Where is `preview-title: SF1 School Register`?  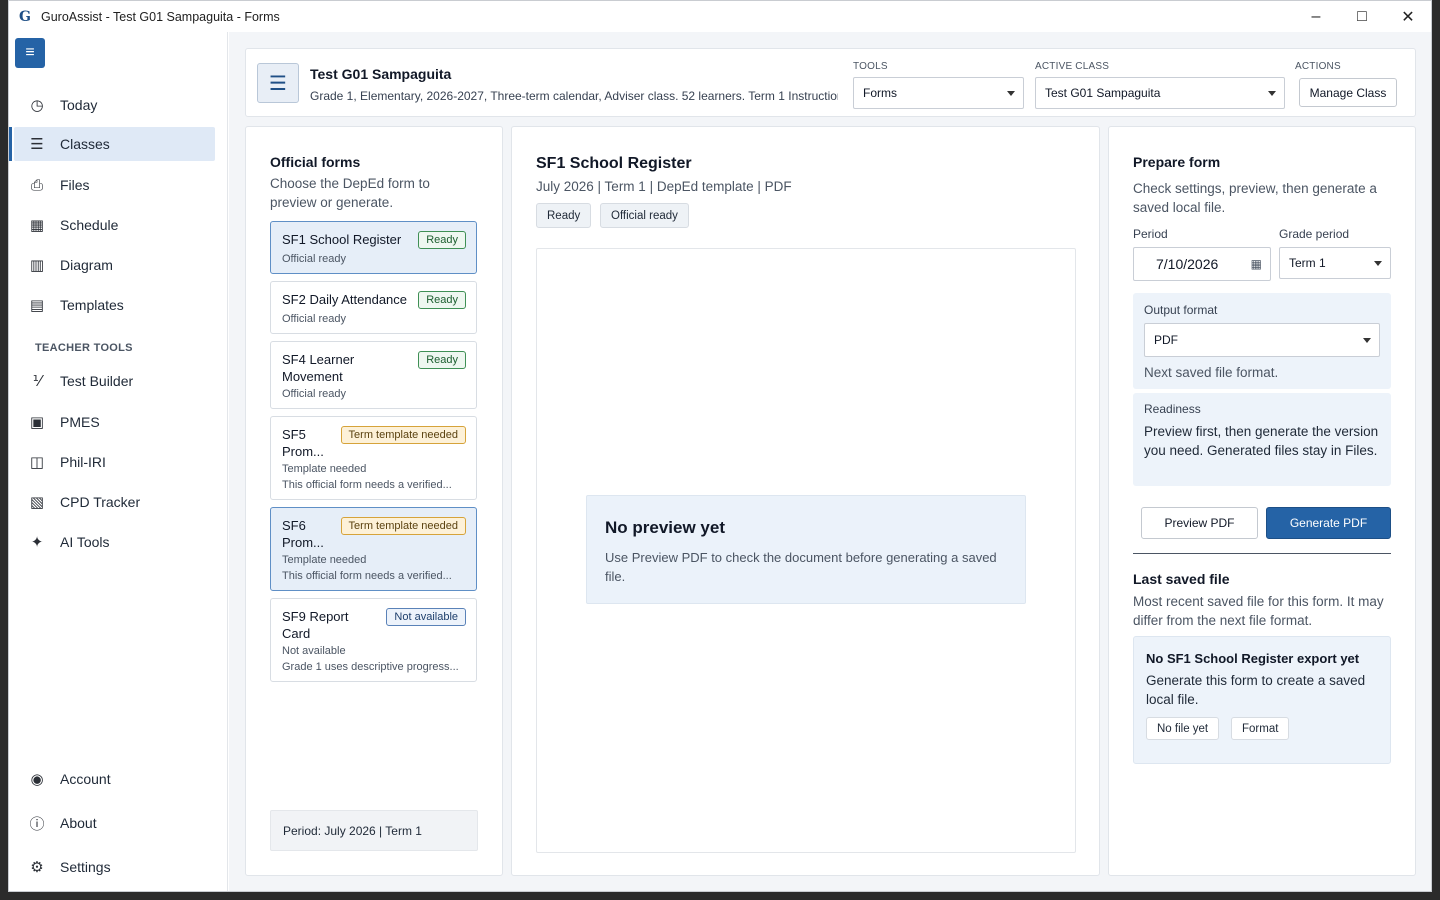
preview-title: SF1 School Register is located at coordinates (614, 163).